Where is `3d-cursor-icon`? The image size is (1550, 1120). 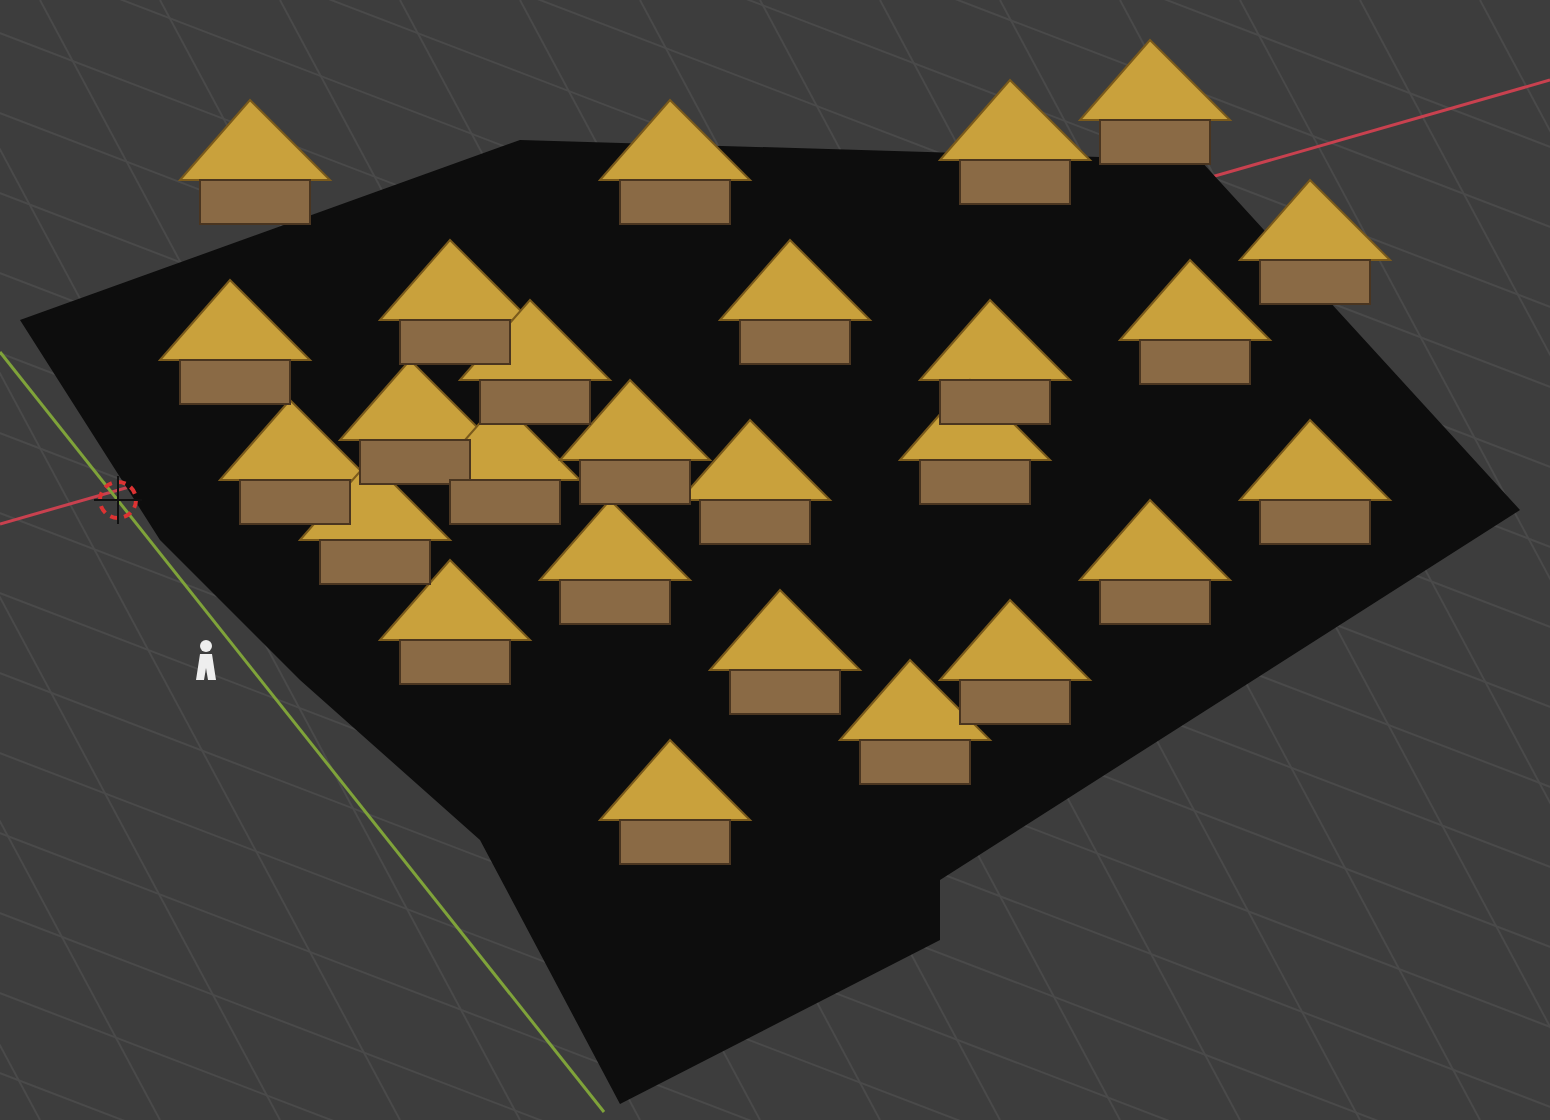
3d-cursor-icon is located at coordinates (118, 500).